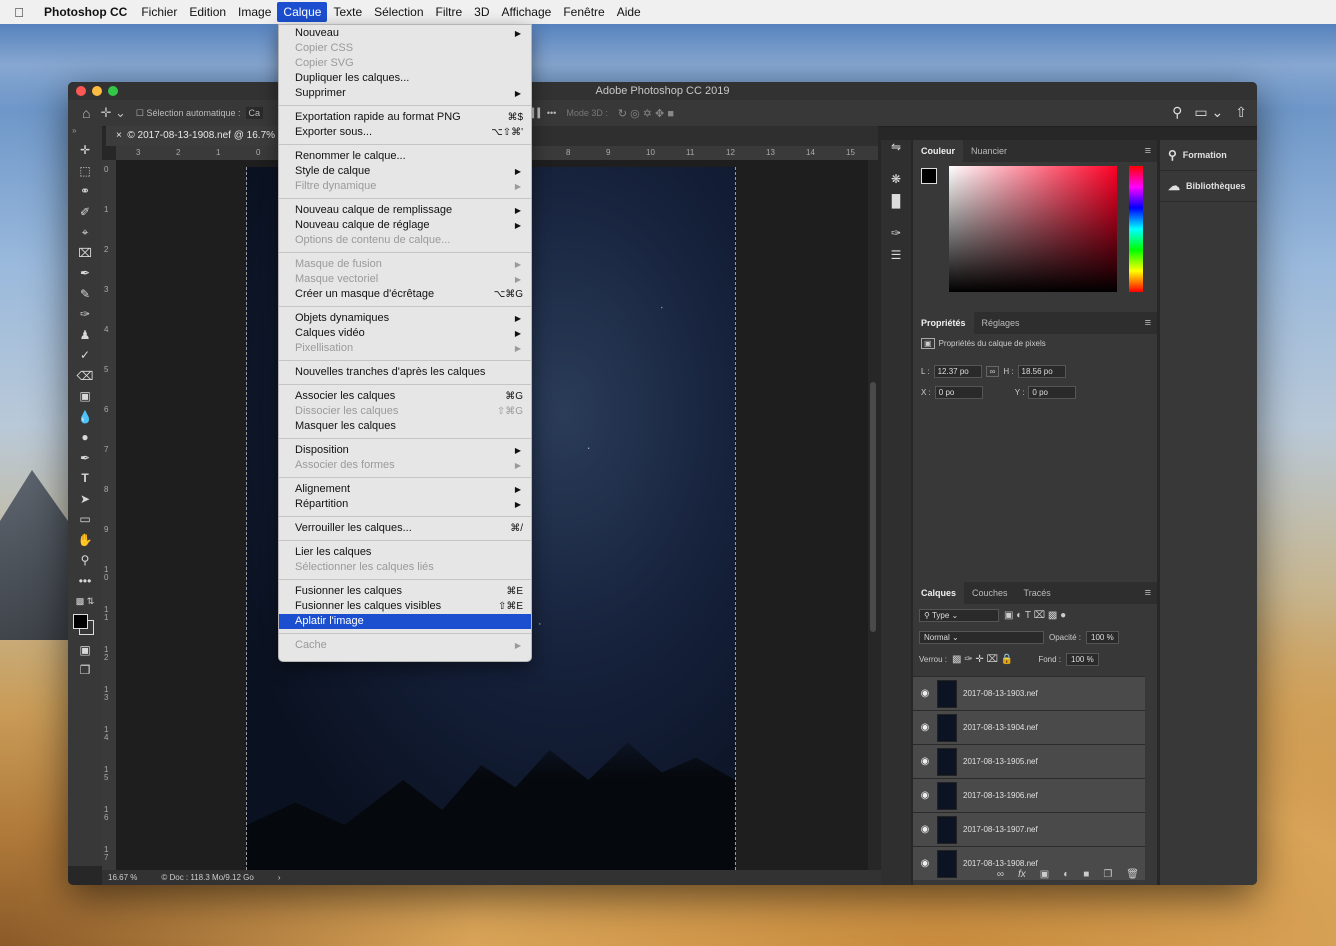 The image size is (1336, 946). What do you see at coordinates (207, 12) in the screenshot?
I see `menubar-item-edition: Edition` at bounding box center [207, 12].